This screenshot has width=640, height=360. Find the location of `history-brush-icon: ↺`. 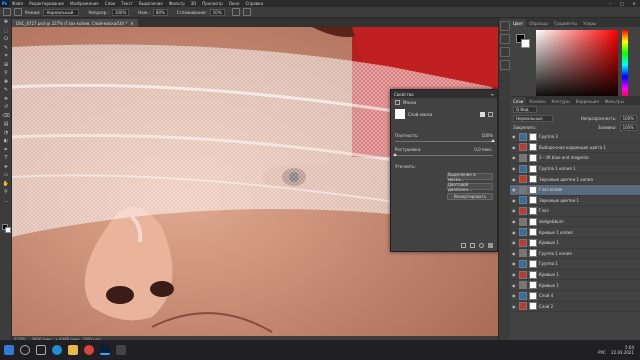

history-brush-icon: ↺ is located at coordinates (6, 107).